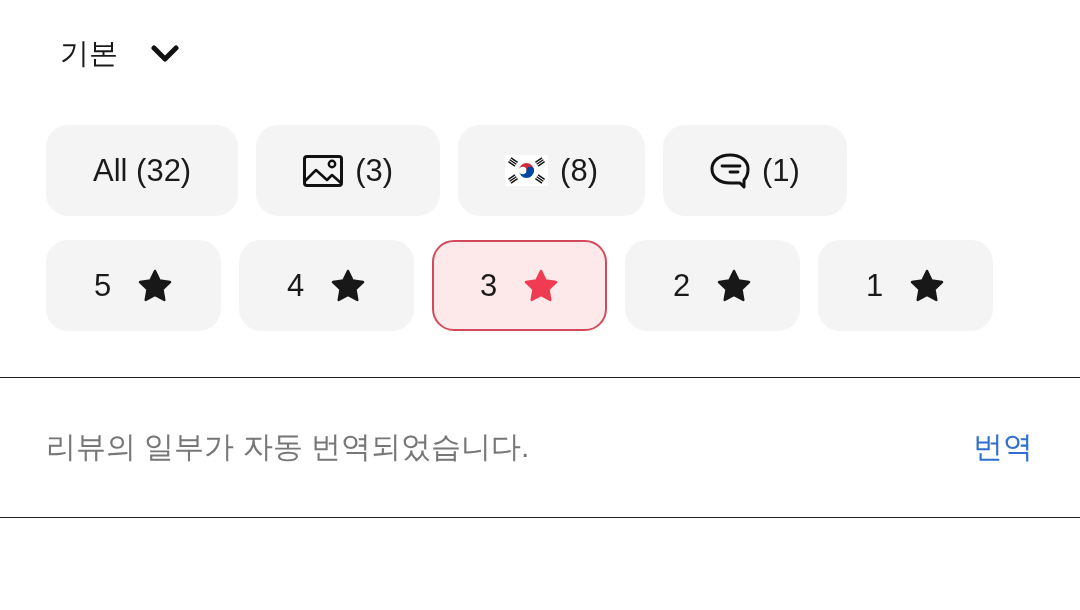 This screenshot has height=610, width=1080. What do you see at coordinates (348, 170) in the screenshot?
I see `filter-chip: (3)` at bounding box center [348, 170].